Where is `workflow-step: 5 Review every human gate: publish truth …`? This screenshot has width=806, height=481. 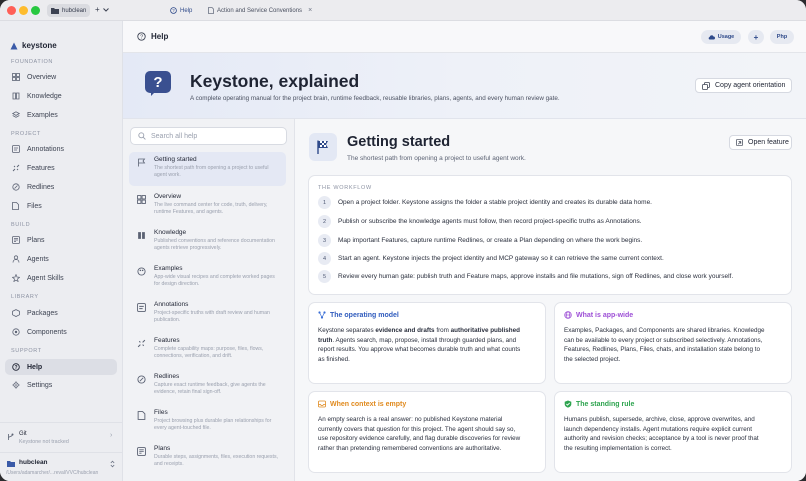
workflow-step: 5 Review every human gate: publish truth … is located at coordinates (525, 276).